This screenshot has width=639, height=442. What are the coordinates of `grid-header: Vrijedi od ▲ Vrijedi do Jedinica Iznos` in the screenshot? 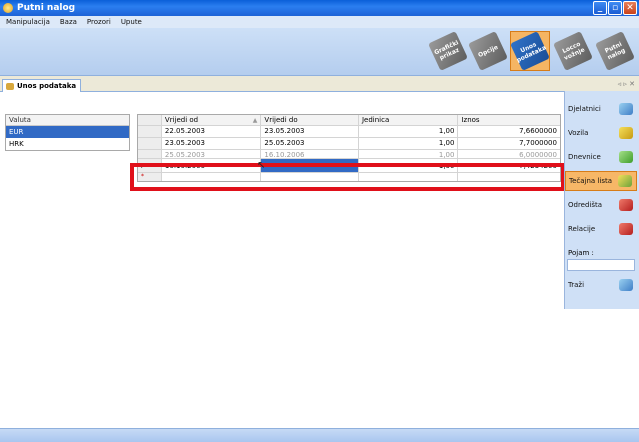 It's located at (349, 120).